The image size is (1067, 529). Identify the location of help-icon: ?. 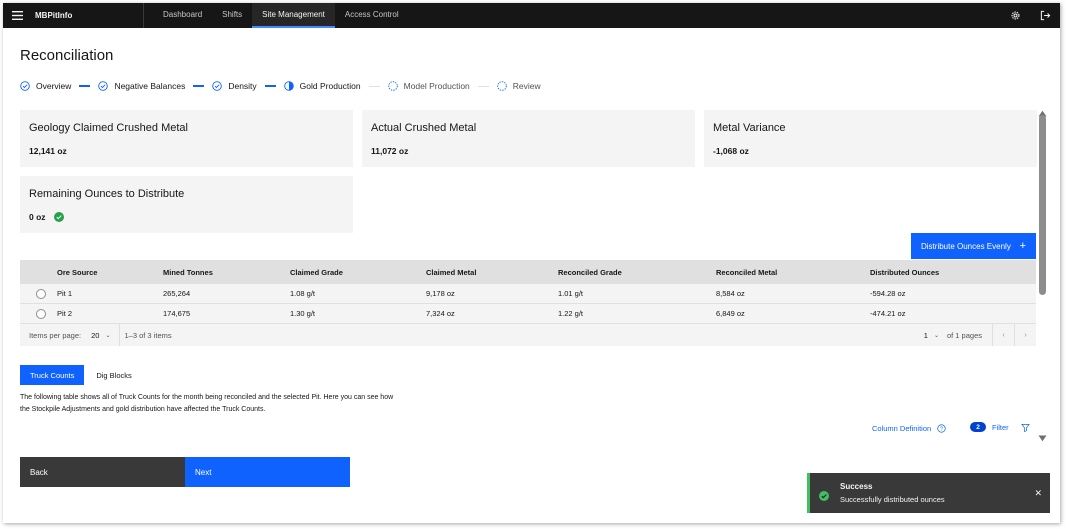
(941, 428).